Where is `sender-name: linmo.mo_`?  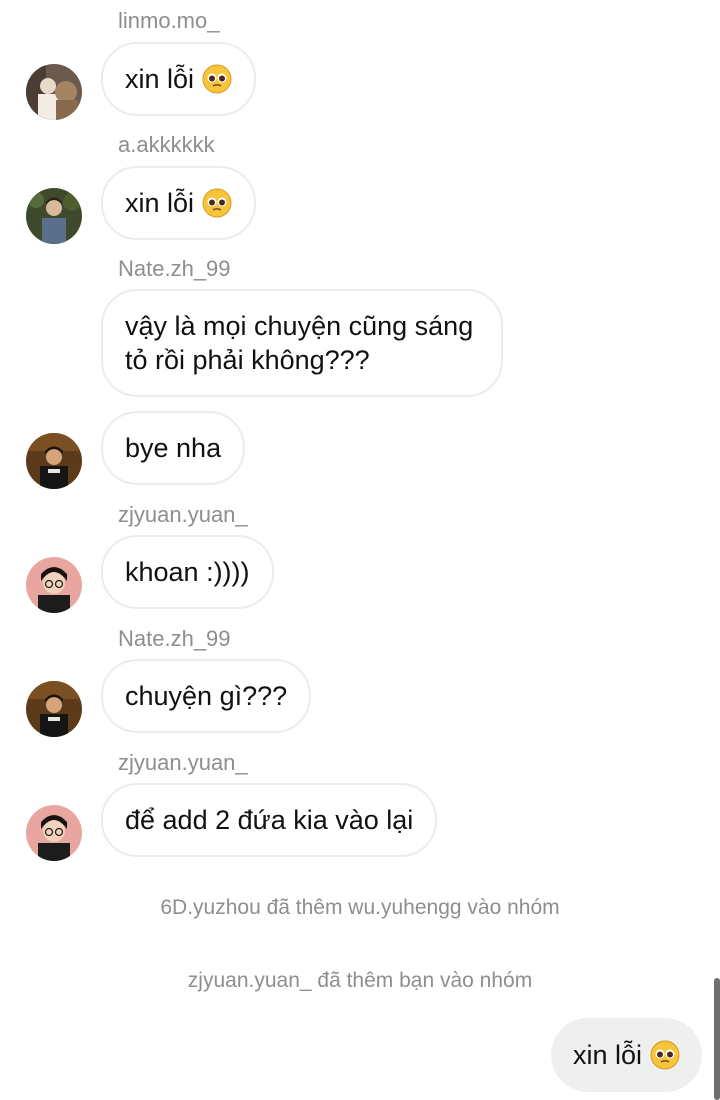 sender-name: linmo.mo_ is located at coordinates (168, 21).